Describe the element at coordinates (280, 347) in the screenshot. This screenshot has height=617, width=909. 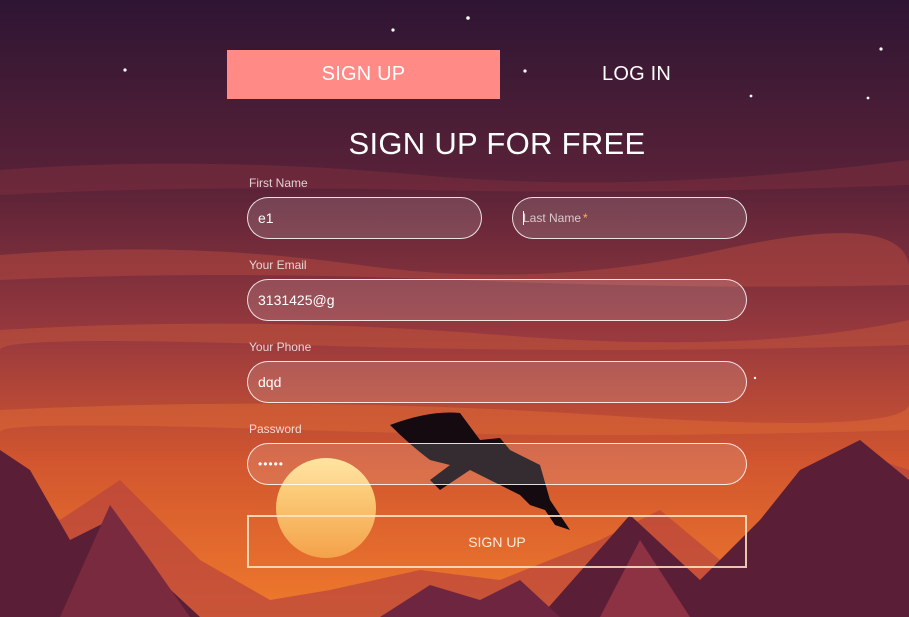
I see `phone-label: Your Phone` at that location.